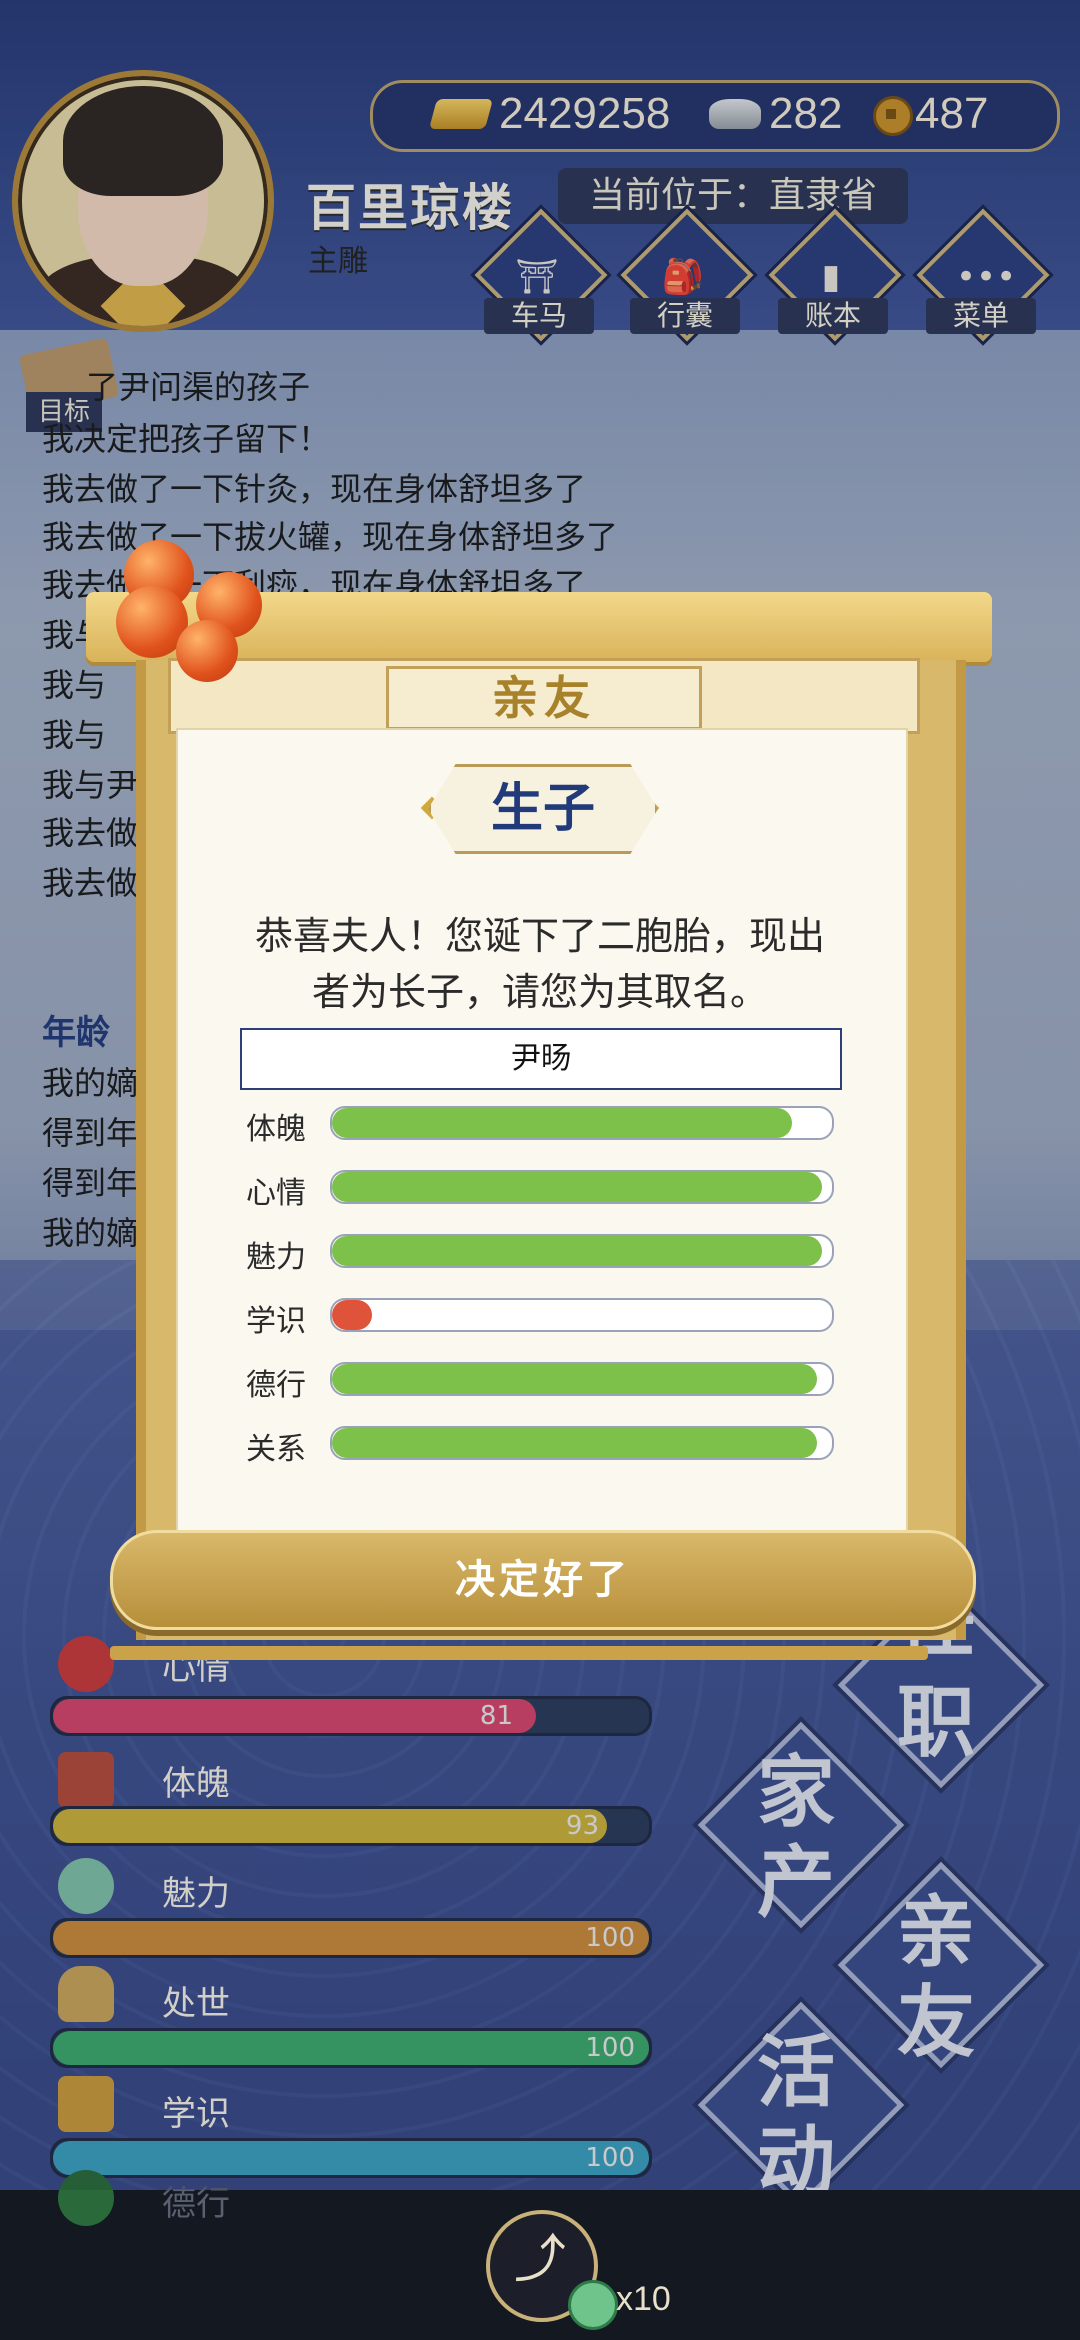 Image resolution: width=1080 pixels, height=2340 pixels. Describe the element at coordinates (519, 1653) in the screenshot. I see `scroll-bottom-rail` at that location.